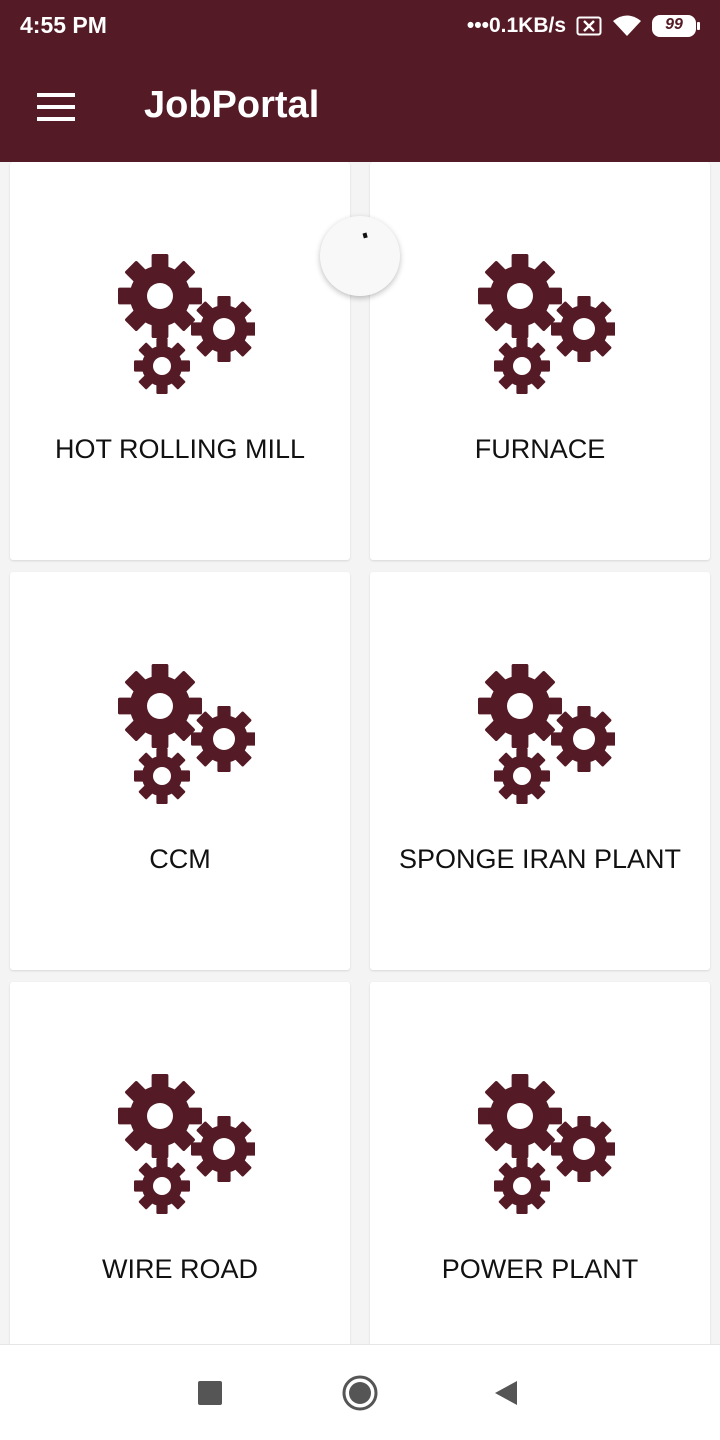 The image size is (720, 1440). Describe the element at coordinates (232, 105) in the screenshot. I see `app-title: JobPortal` at that location.